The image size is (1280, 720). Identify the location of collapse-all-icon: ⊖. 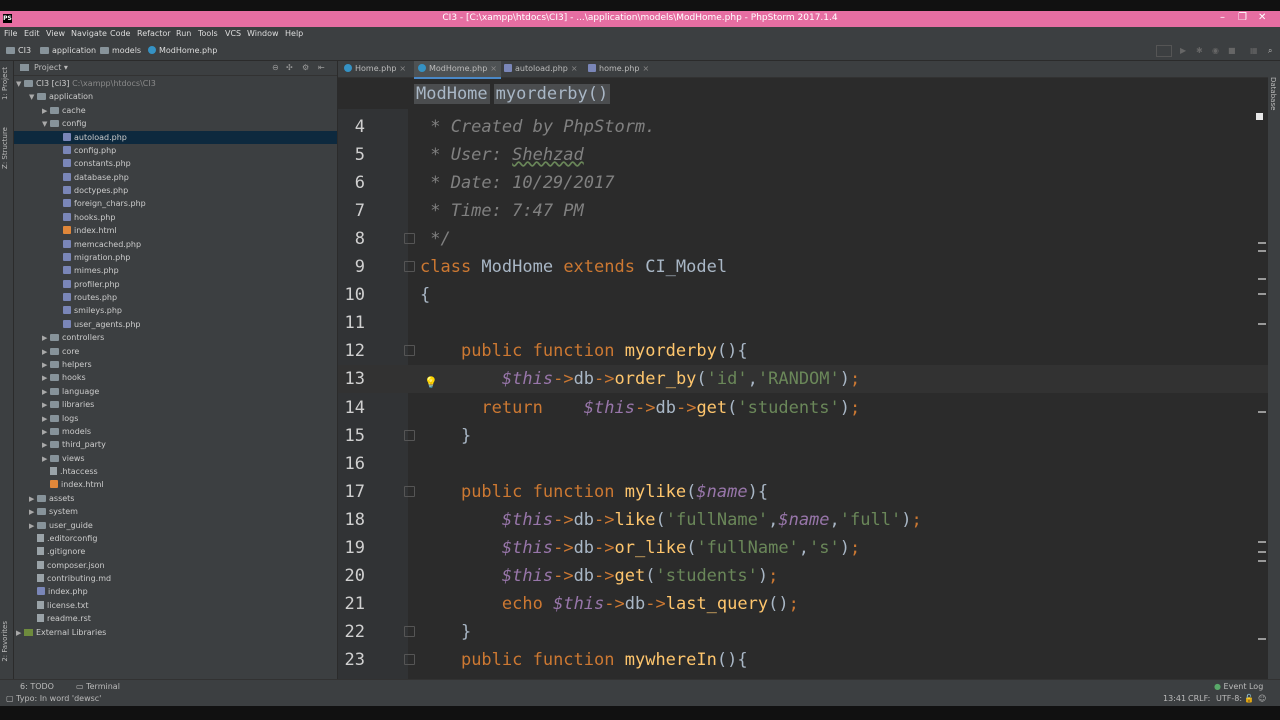
(275, 67).